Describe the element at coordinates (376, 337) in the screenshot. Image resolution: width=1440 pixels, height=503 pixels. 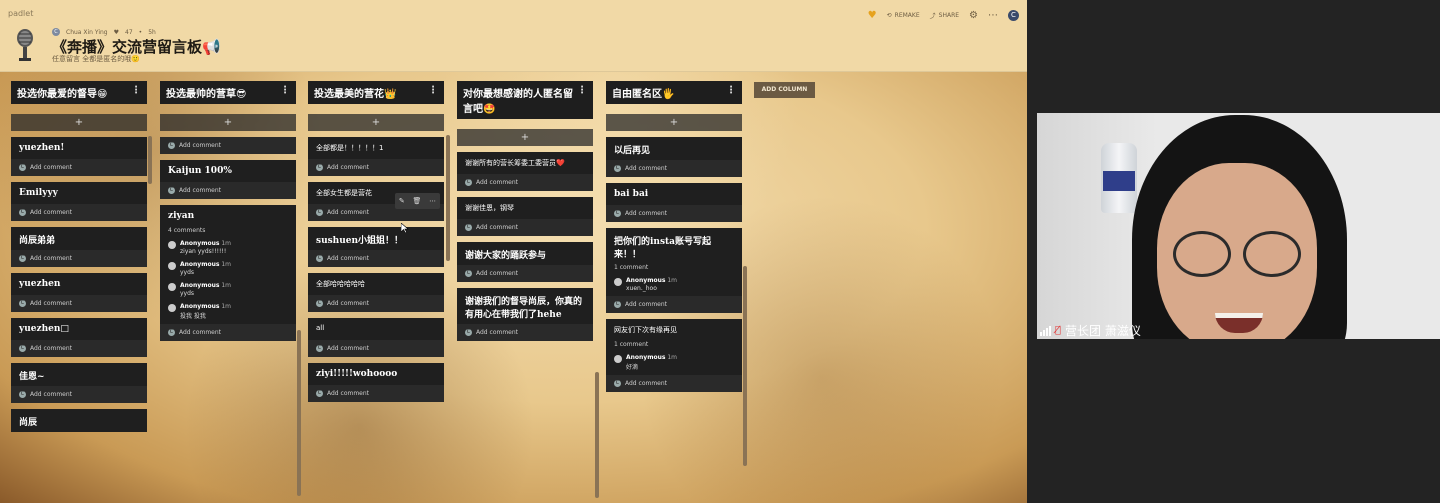
I see `post-card: all C Add comment` at that location.